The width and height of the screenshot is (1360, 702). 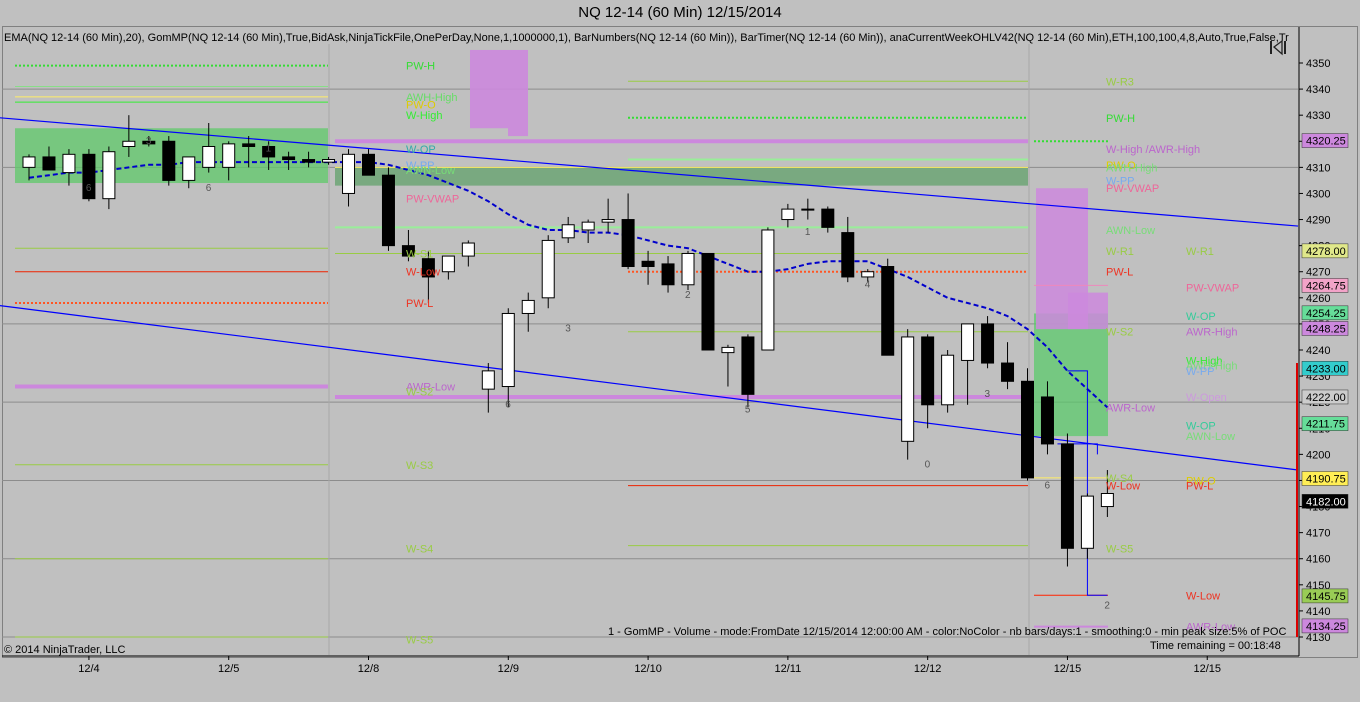 I want to click on price-tick-label: 4170, so click(x=1318, y=534).